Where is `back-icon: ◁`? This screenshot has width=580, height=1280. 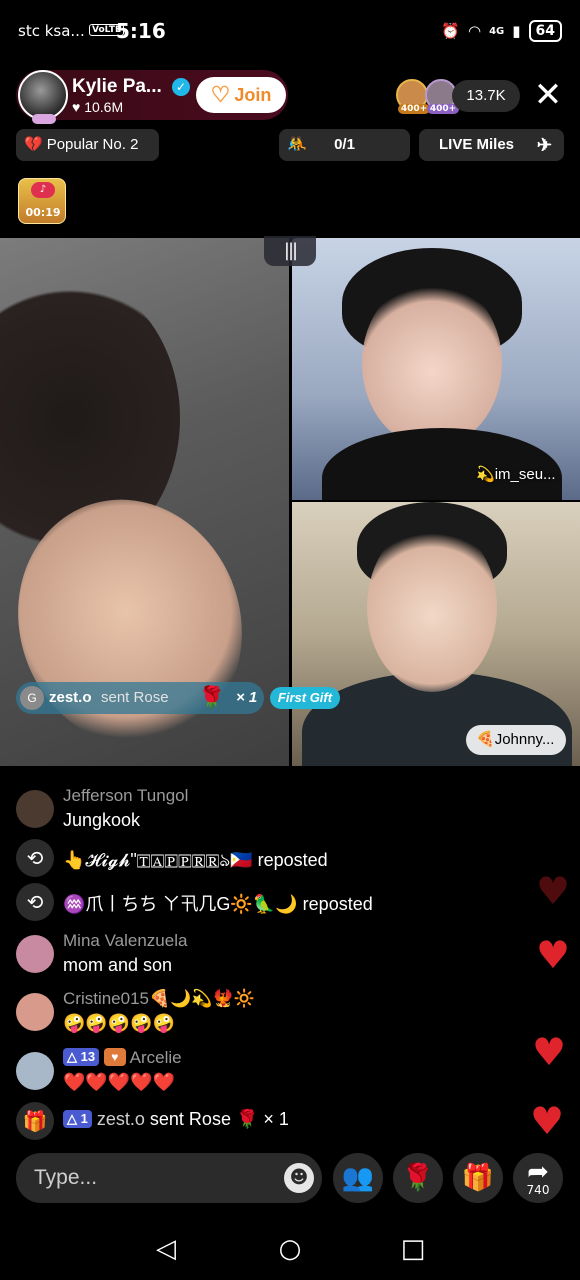
back-icon: ◁ is located at coordinates (166, 1249).